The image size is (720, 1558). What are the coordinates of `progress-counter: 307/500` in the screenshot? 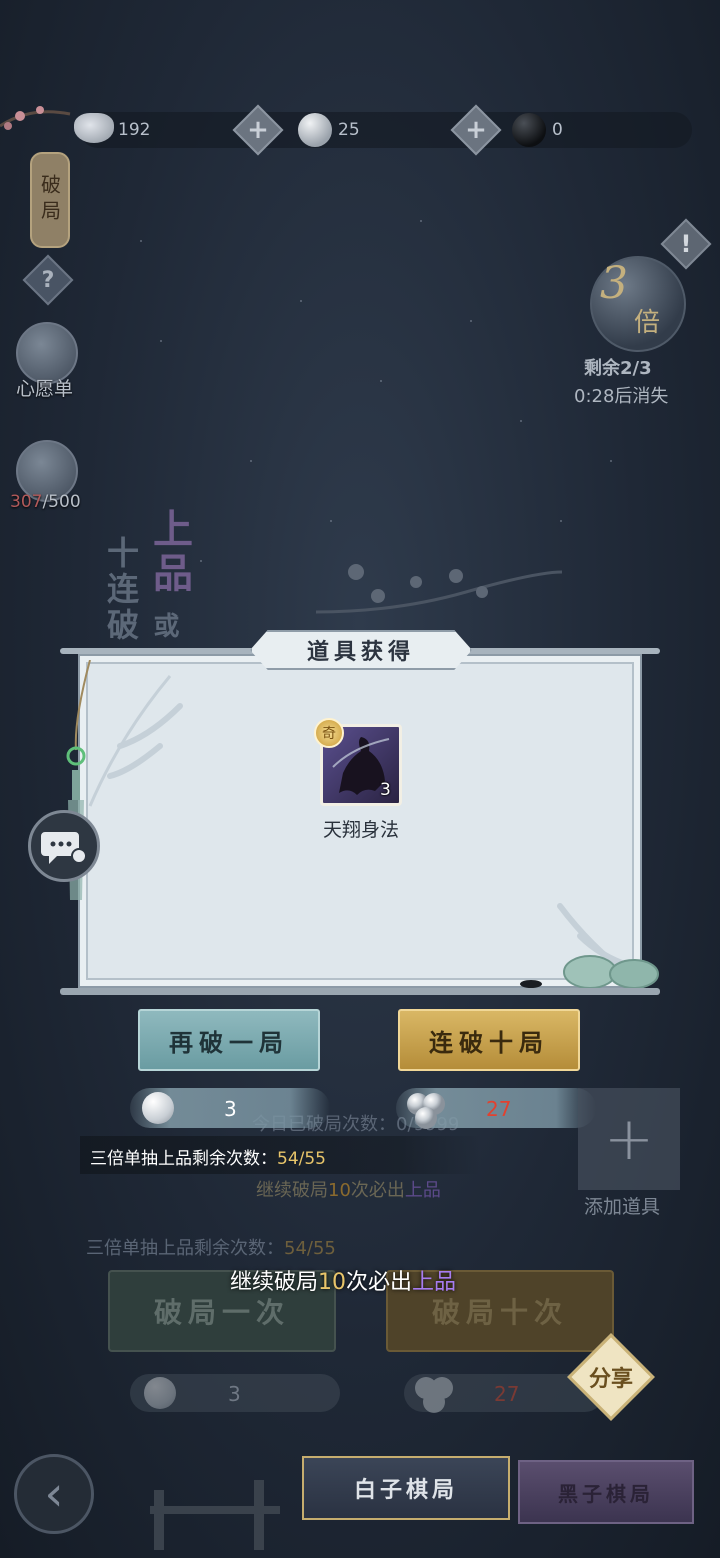 It's located at (45, 502).